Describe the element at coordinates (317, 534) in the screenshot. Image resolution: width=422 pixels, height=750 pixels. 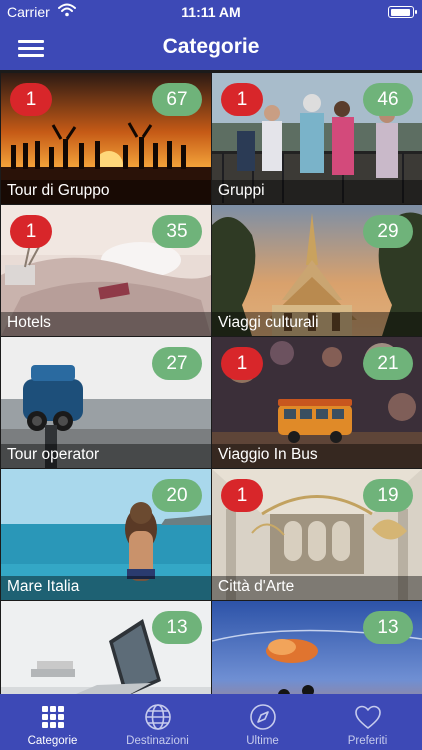
I see `category-tile-citta-d-arte: 1 19 Città d'Arte` at that location.